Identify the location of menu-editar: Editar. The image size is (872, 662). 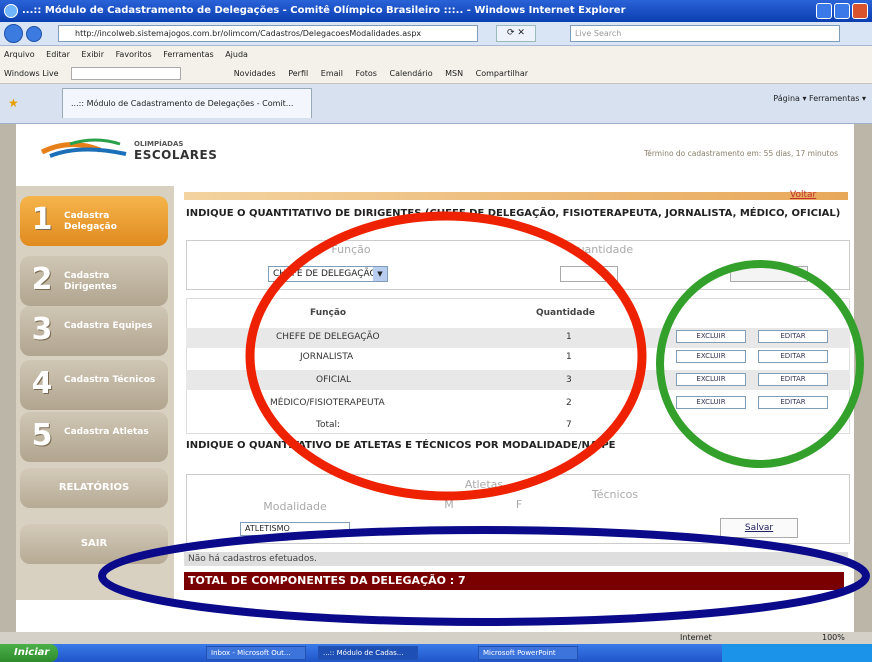
(58, 54).